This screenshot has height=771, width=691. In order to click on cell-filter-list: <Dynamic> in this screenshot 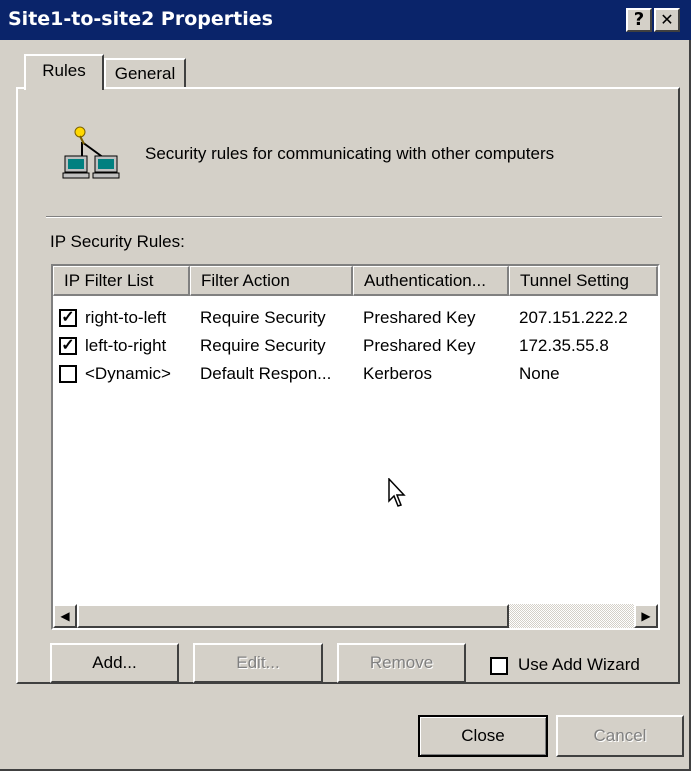, I will do `click(128, 373)`.